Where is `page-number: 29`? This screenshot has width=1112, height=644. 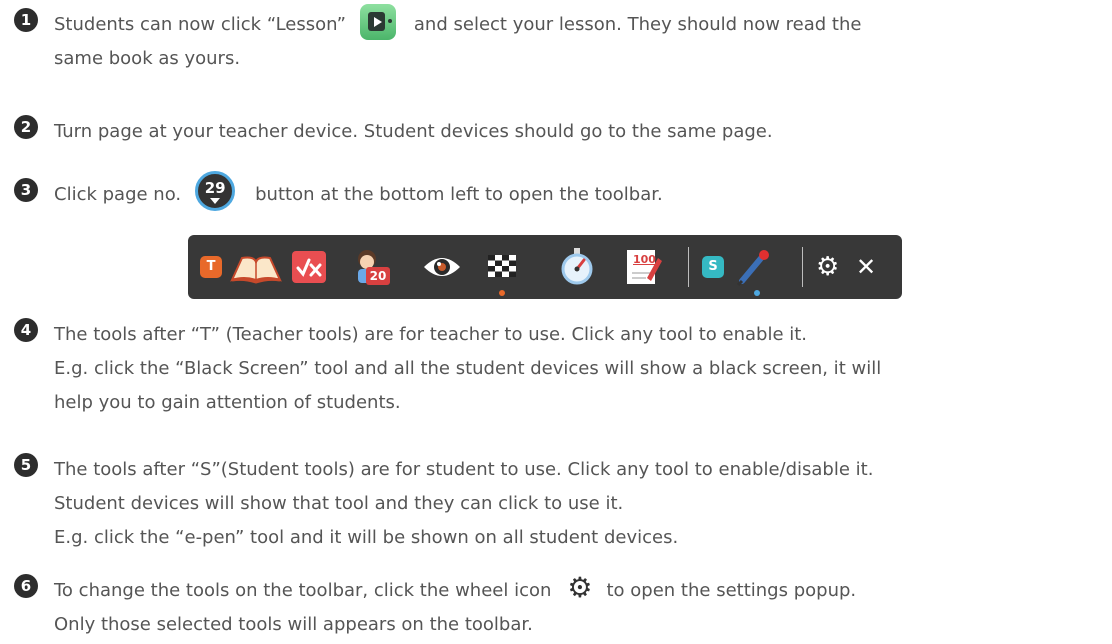 page-number: 29 is located at coordinates (215, 188).